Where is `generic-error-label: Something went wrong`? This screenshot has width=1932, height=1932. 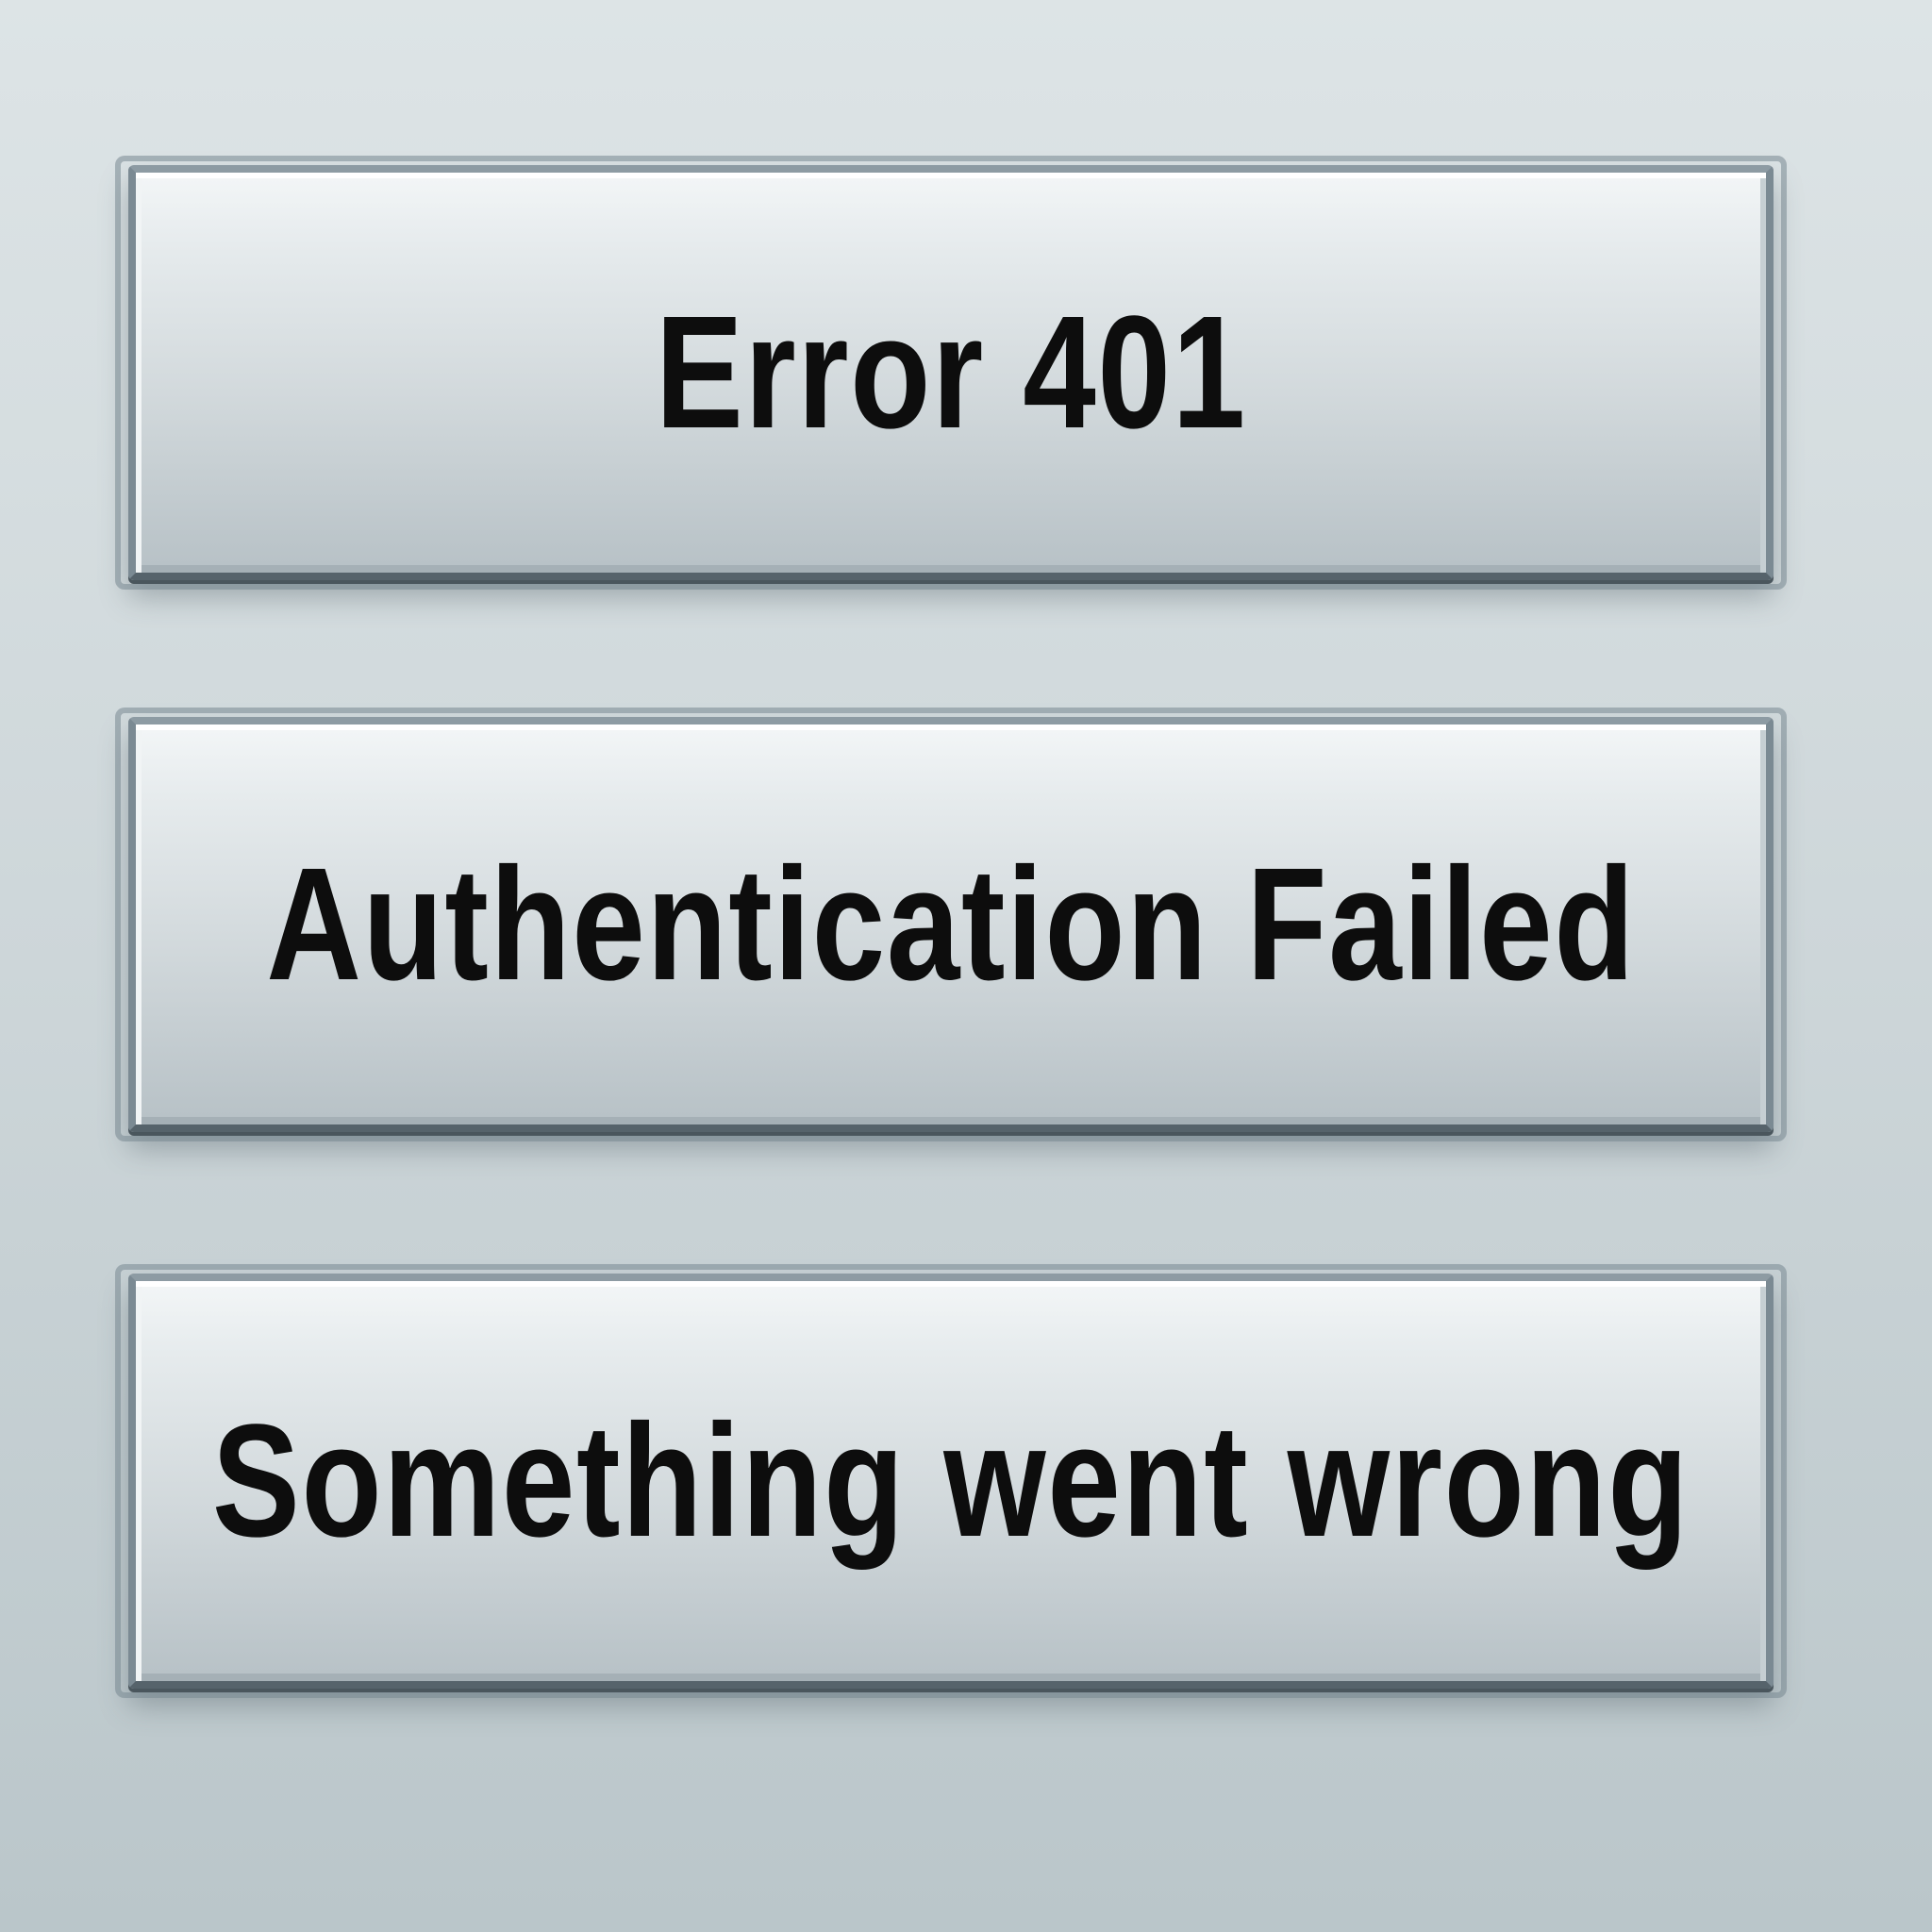
generic-error-label: Something went wrong is located at coordinates (951, 1481).